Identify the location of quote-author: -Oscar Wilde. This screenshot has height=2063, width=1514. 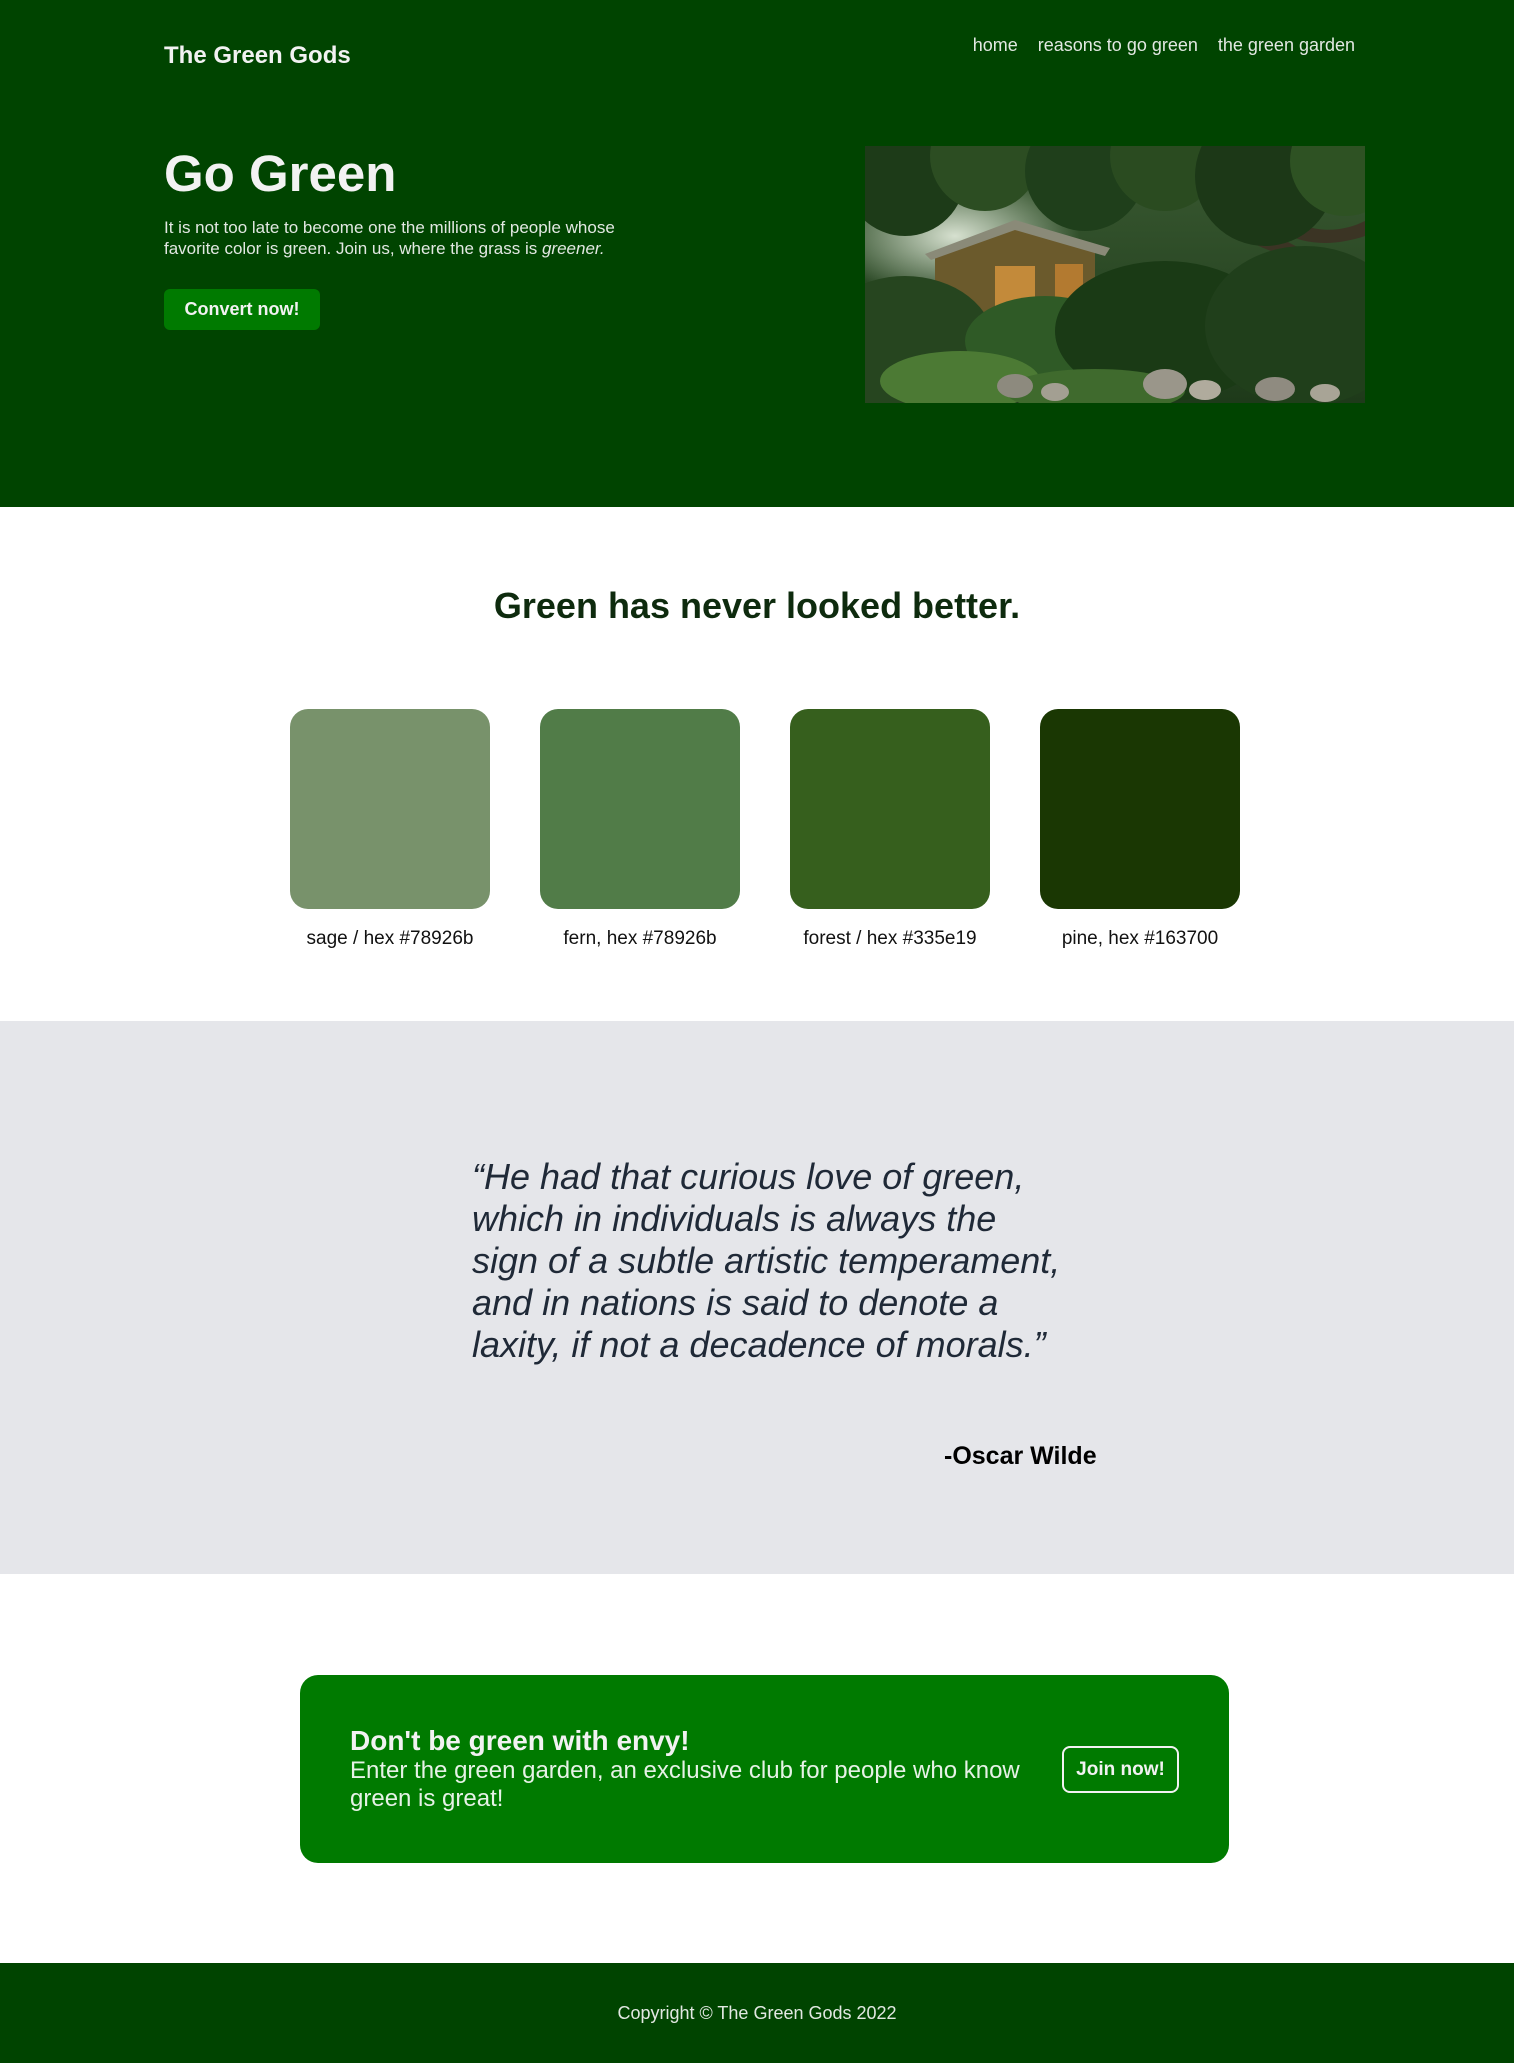
(1020, 1456).